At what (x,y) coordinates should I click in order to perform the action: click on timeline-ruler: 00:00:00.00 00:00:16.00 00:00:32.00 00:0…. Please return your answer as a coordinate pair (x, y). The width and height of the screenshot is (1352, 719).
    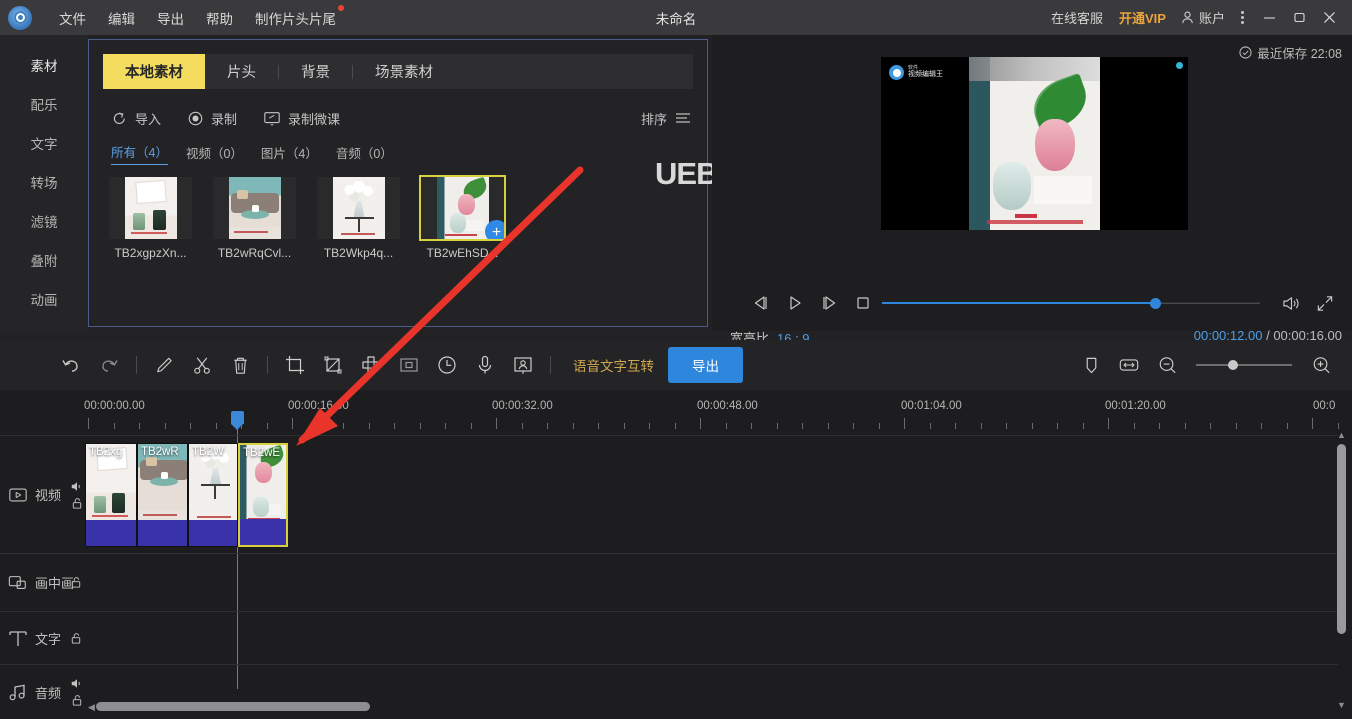
    Looking at the image, I should click on (676, 412).